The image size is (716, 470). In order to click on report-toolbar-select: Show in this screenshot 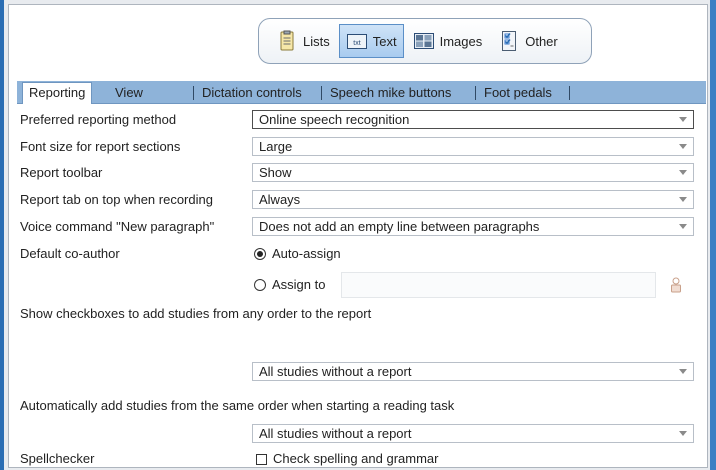, I will do `click(473, 172)`.